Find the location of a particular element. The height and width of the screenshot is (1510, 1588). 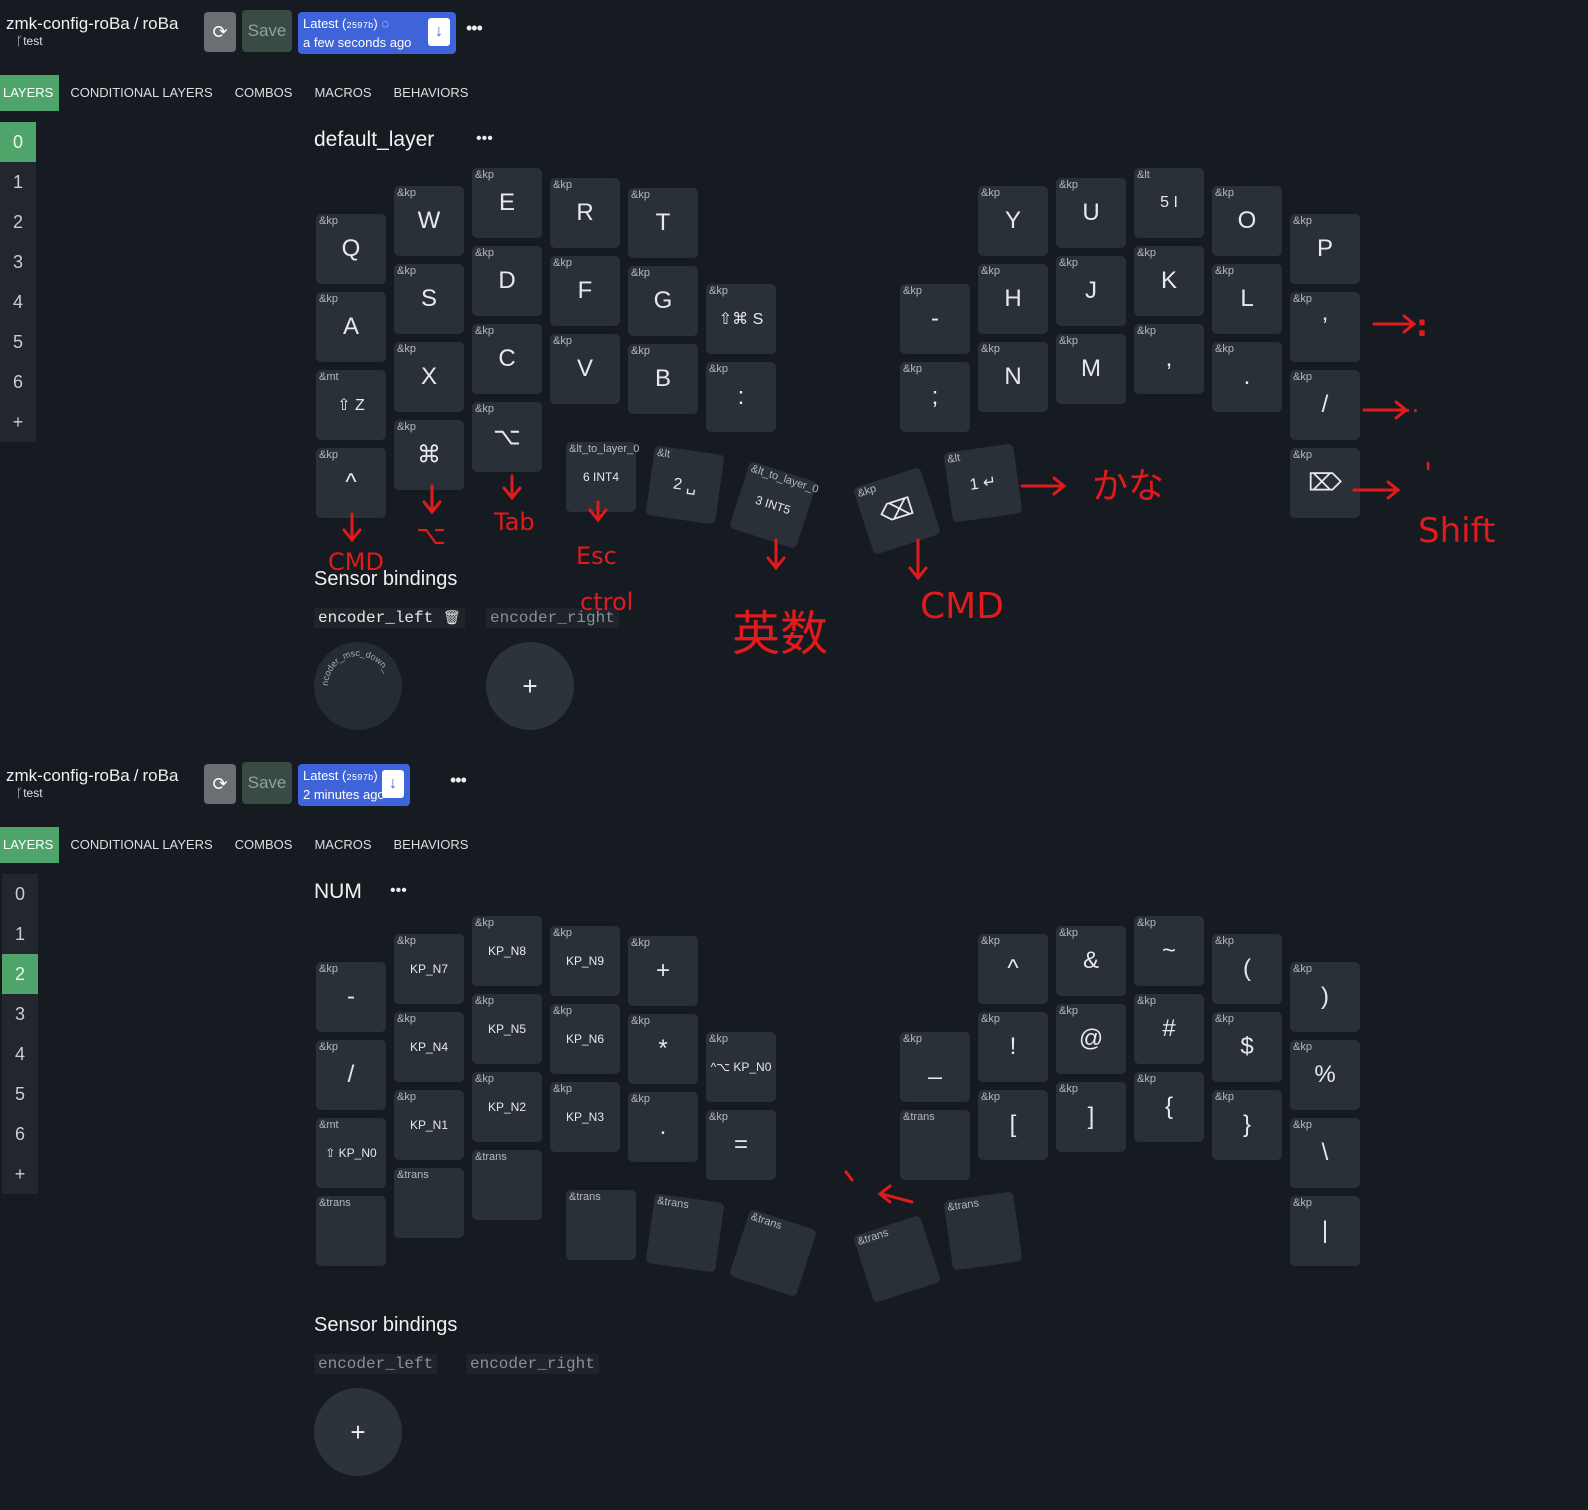

annotation-dquote: .. is located at coordinates (1411, 404).